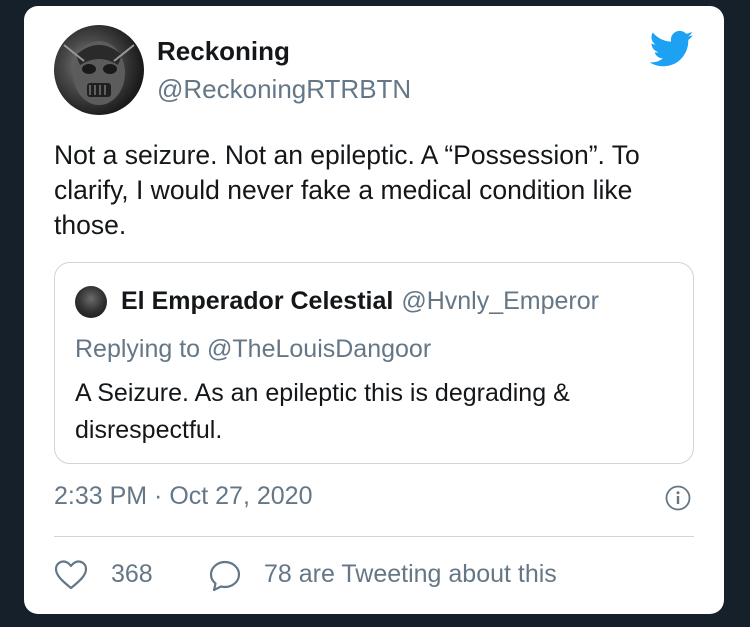  Describe the element at coordinates (410, 574) in the screenshot. I see `tweeting-about-this-link: 78 are Tweeting about this` at that location.